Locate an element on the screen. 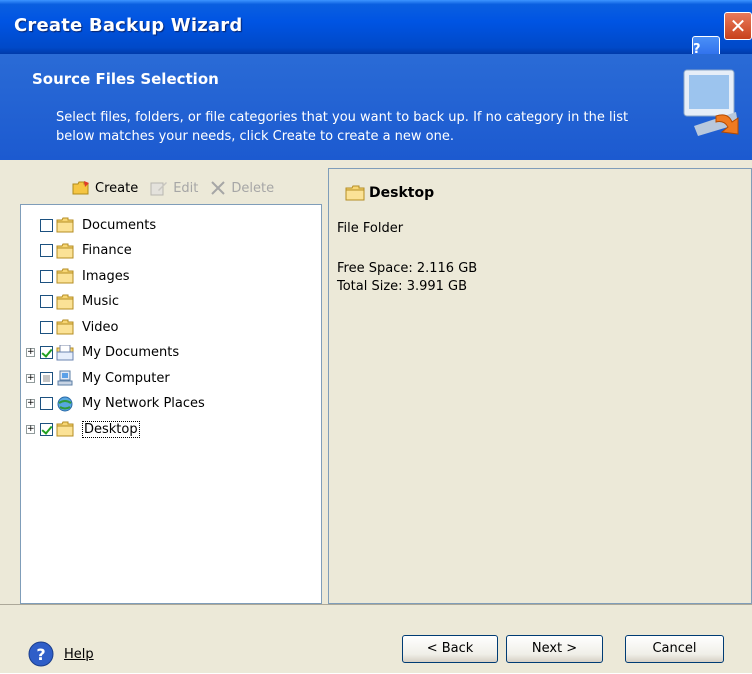  tree-item-label: My Network Places is located at coordinates (143, 403).